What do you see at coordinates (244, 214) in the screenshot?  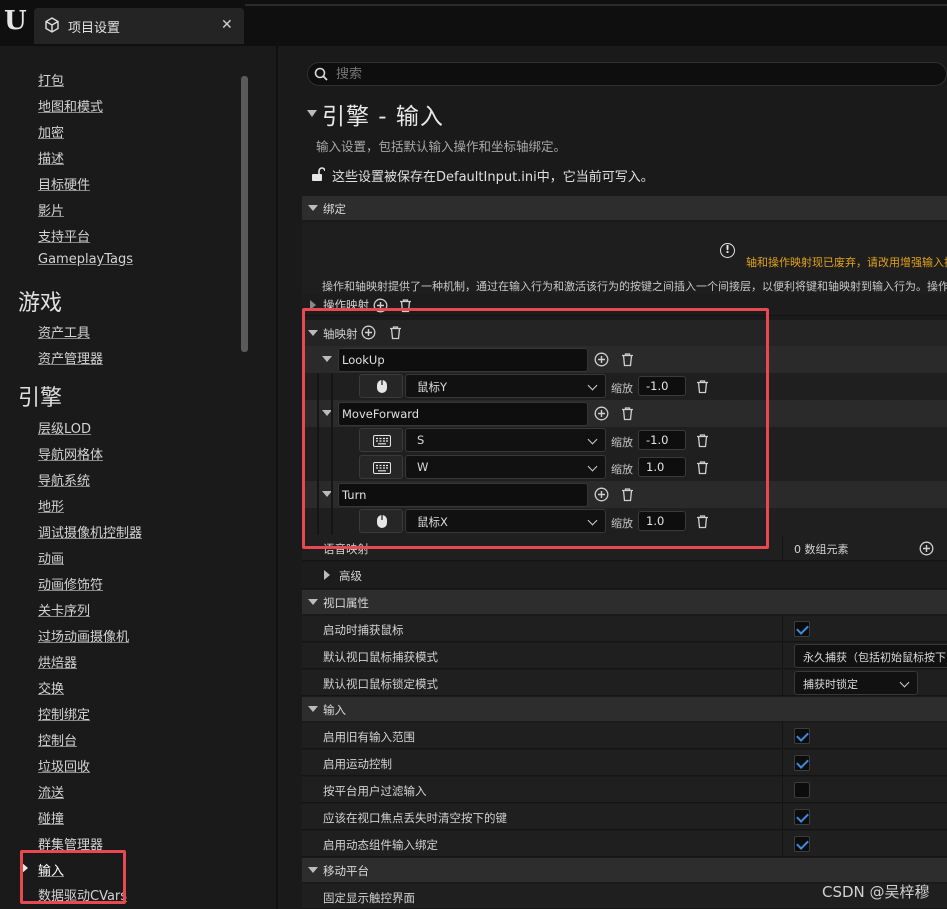 I see `sidebar-scrollbar` at bounding box center [244, 214].